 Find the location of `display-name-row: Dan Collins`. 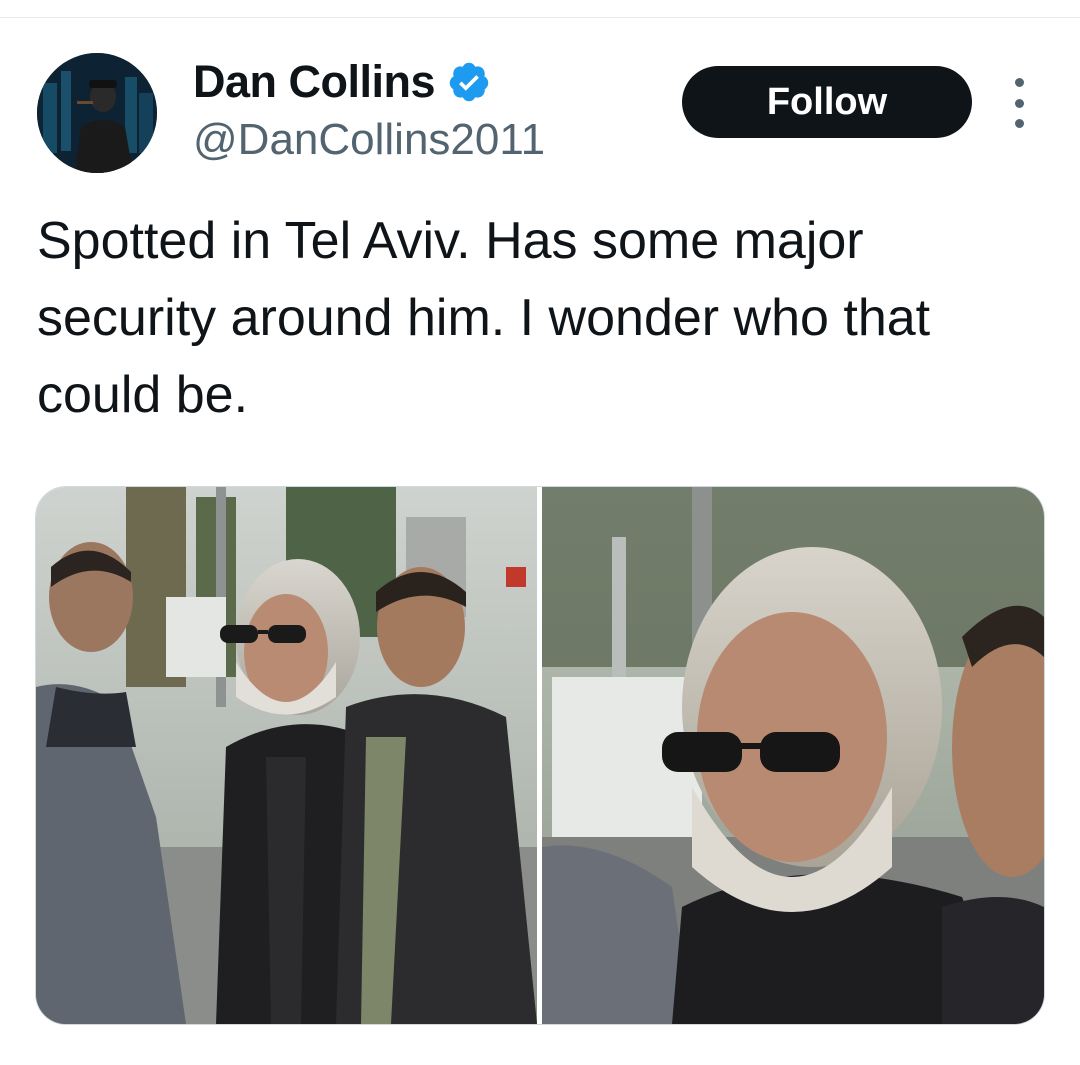

display-name-row: Dan Collins is located at coordinates (369, 82).